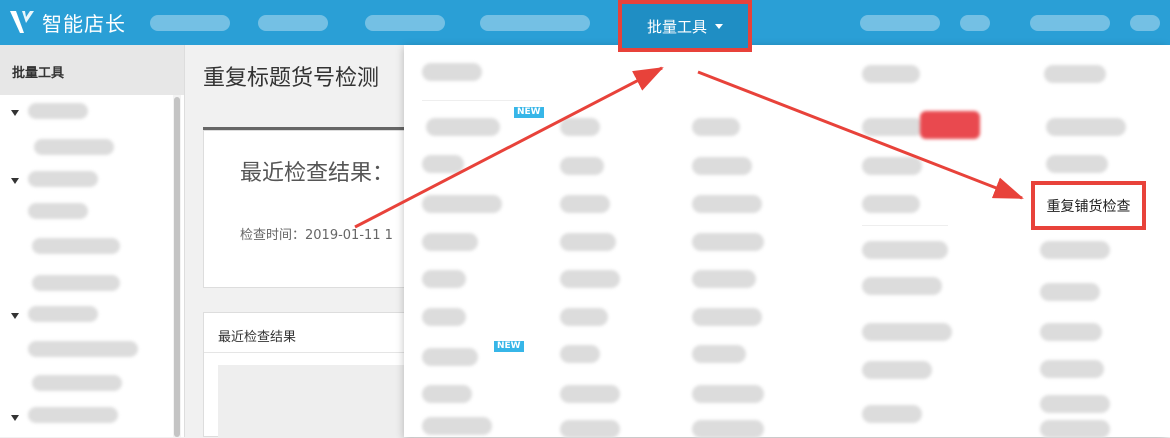  I want to click on latest-result-card: 最近检查结果： 检查时间：2019-01-11 1, so click(308, 209).